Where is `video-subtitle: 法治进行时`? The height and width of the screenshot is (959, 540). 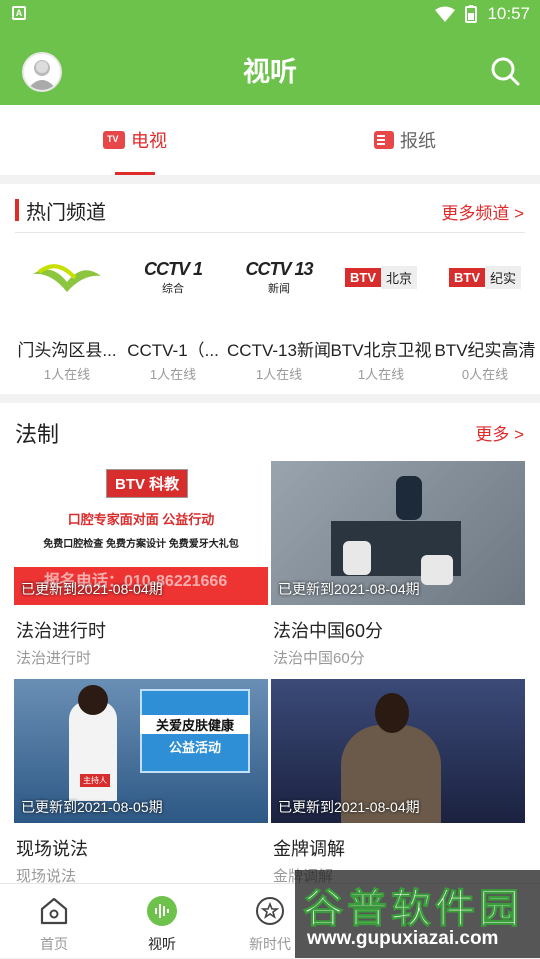 video-subtitle: 法治进行时 is located at coordinates (54, 658).